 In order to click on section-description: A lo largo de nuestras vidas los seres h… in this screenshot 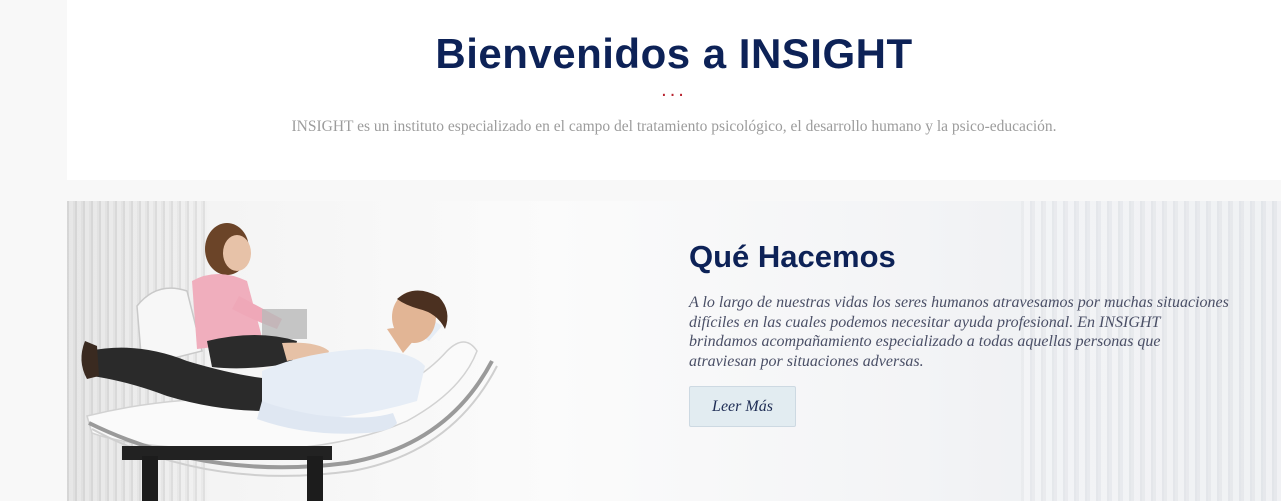, I will do `click(959, 332)`.